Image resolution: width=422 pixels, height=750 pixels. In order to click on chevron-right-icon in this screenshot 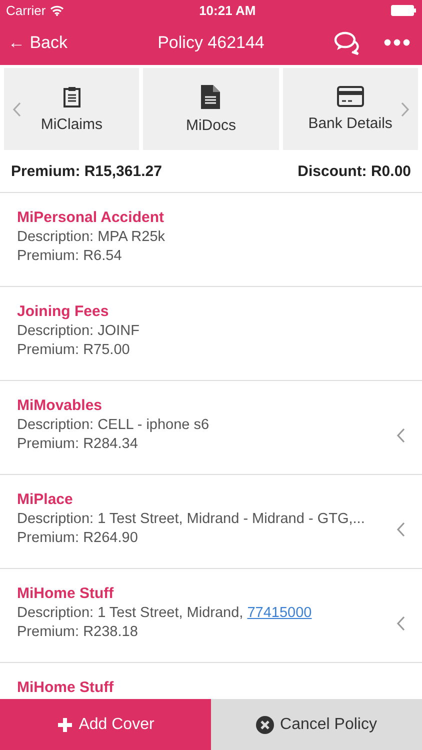, I will do `click(405, 109)`.